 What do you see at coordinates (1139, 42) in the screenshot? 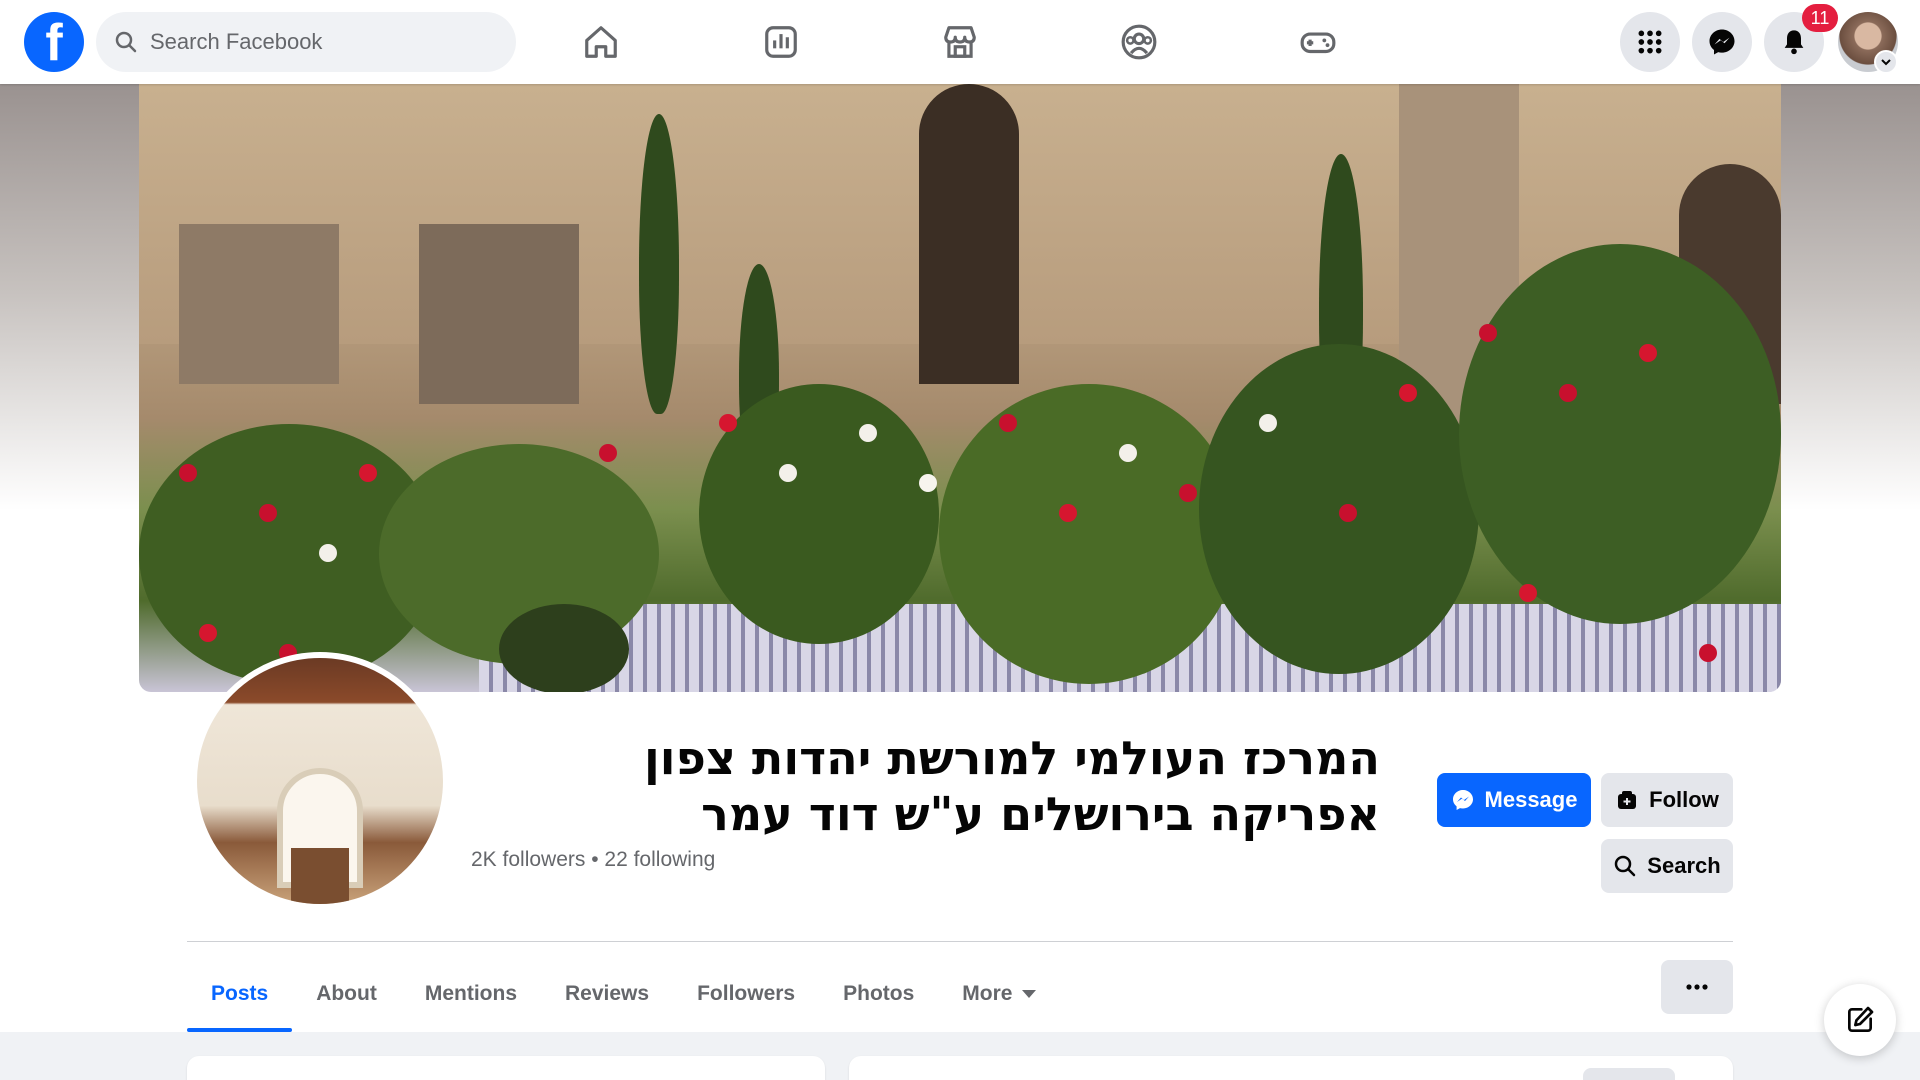
I see `groups-icon` at bounding box center [1139, 42].